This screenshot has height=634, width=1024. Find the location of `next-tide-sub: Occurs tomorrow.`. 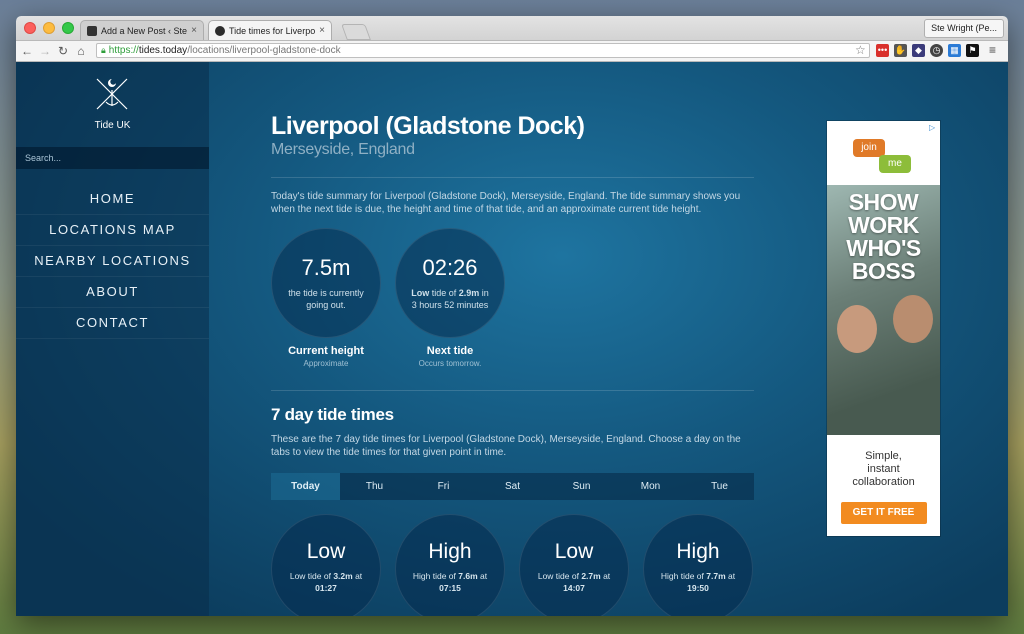

next-tide-sub: Occurs tomorrow. is located at coordinates (450, 363).